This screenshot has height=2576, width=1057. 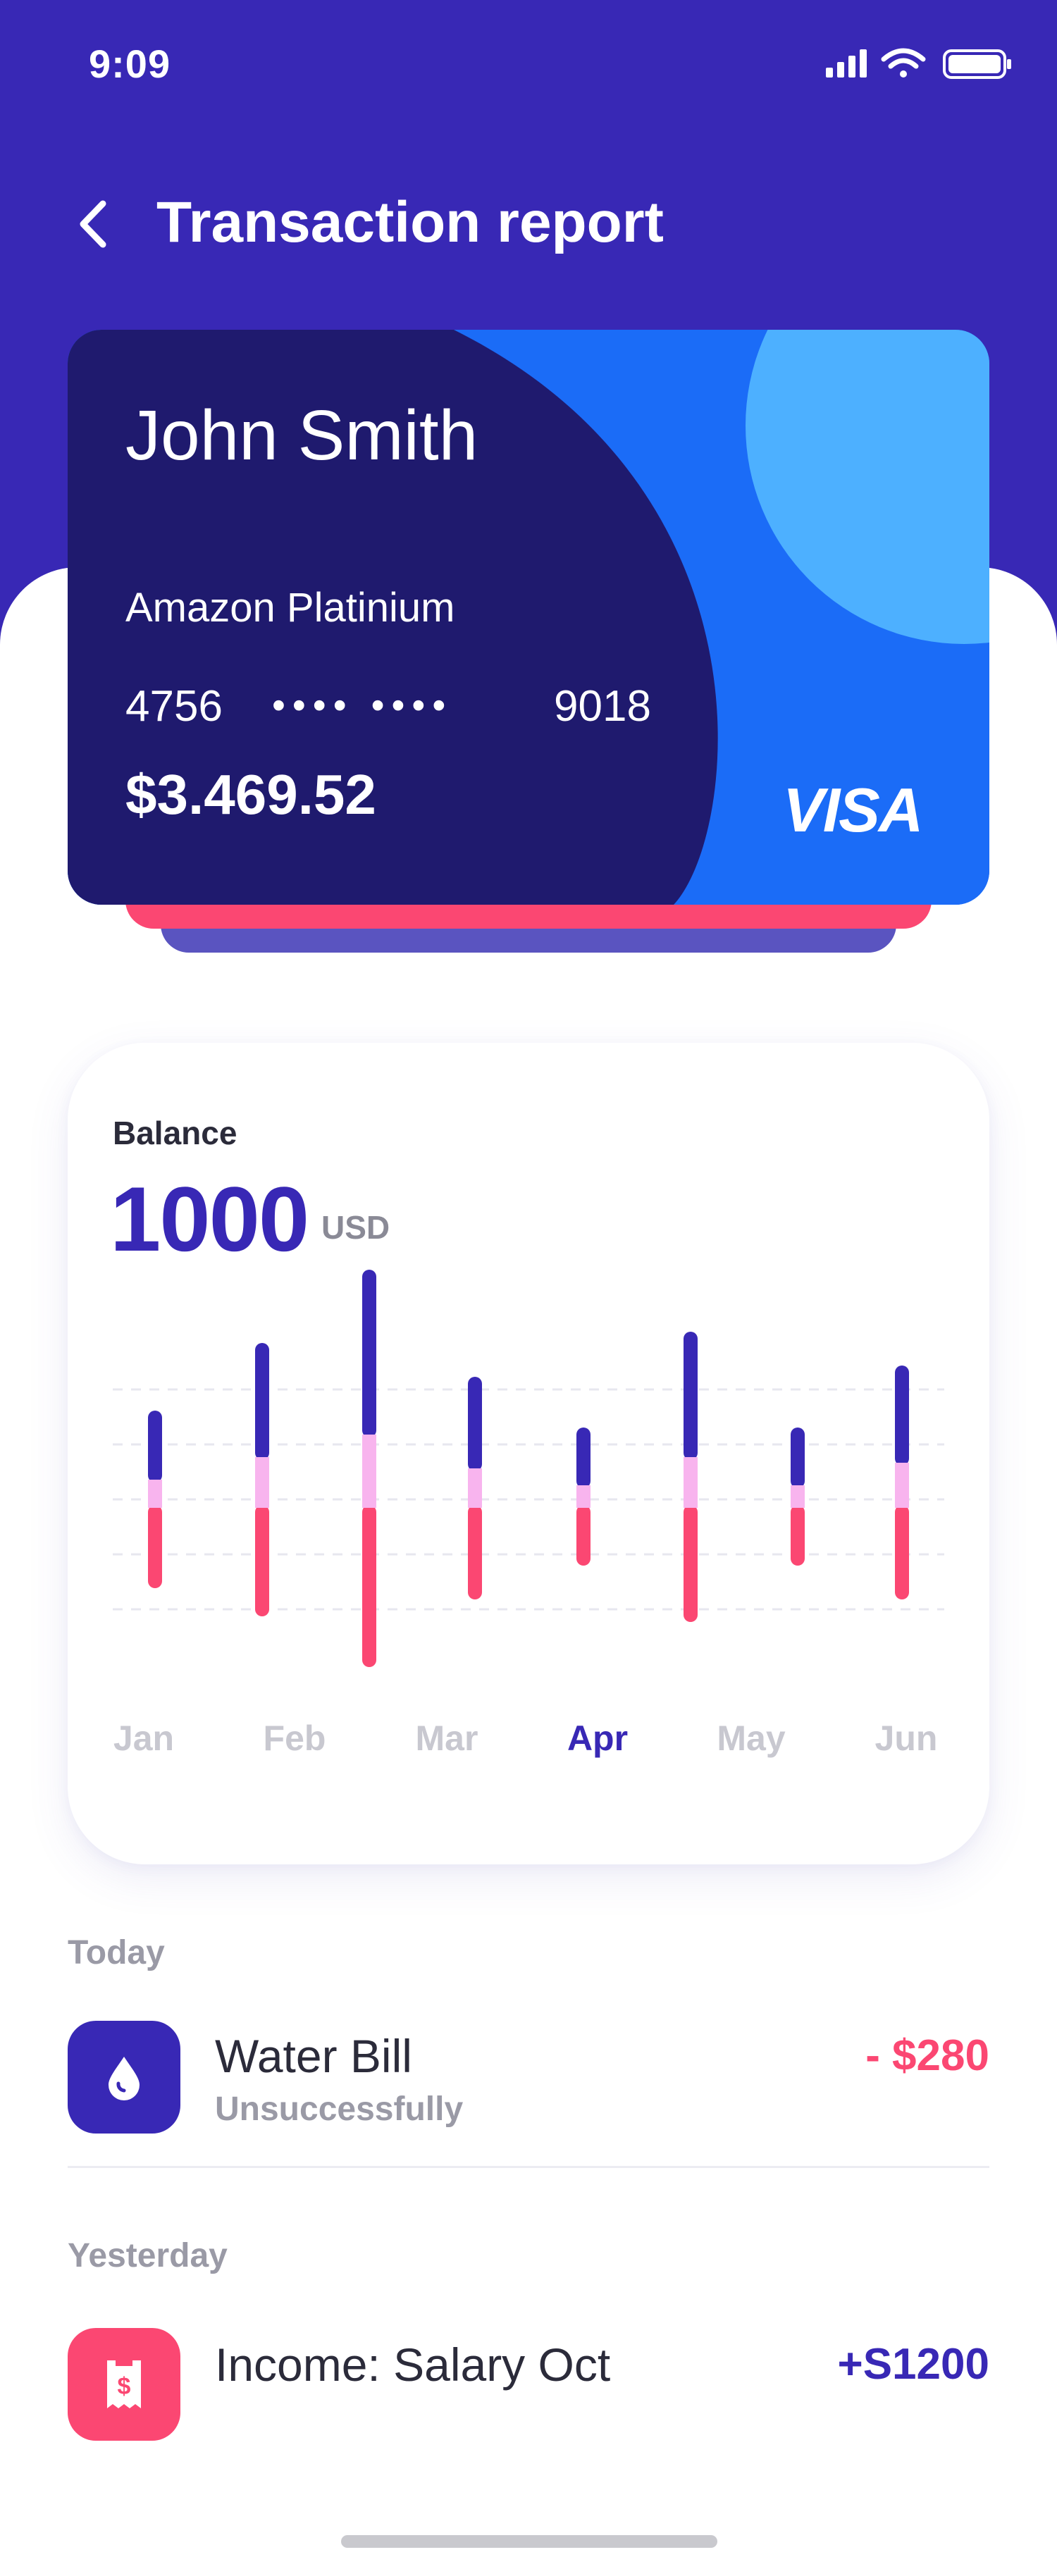 I want to click on section-label-today: Today, so click(x=117, y=1952).